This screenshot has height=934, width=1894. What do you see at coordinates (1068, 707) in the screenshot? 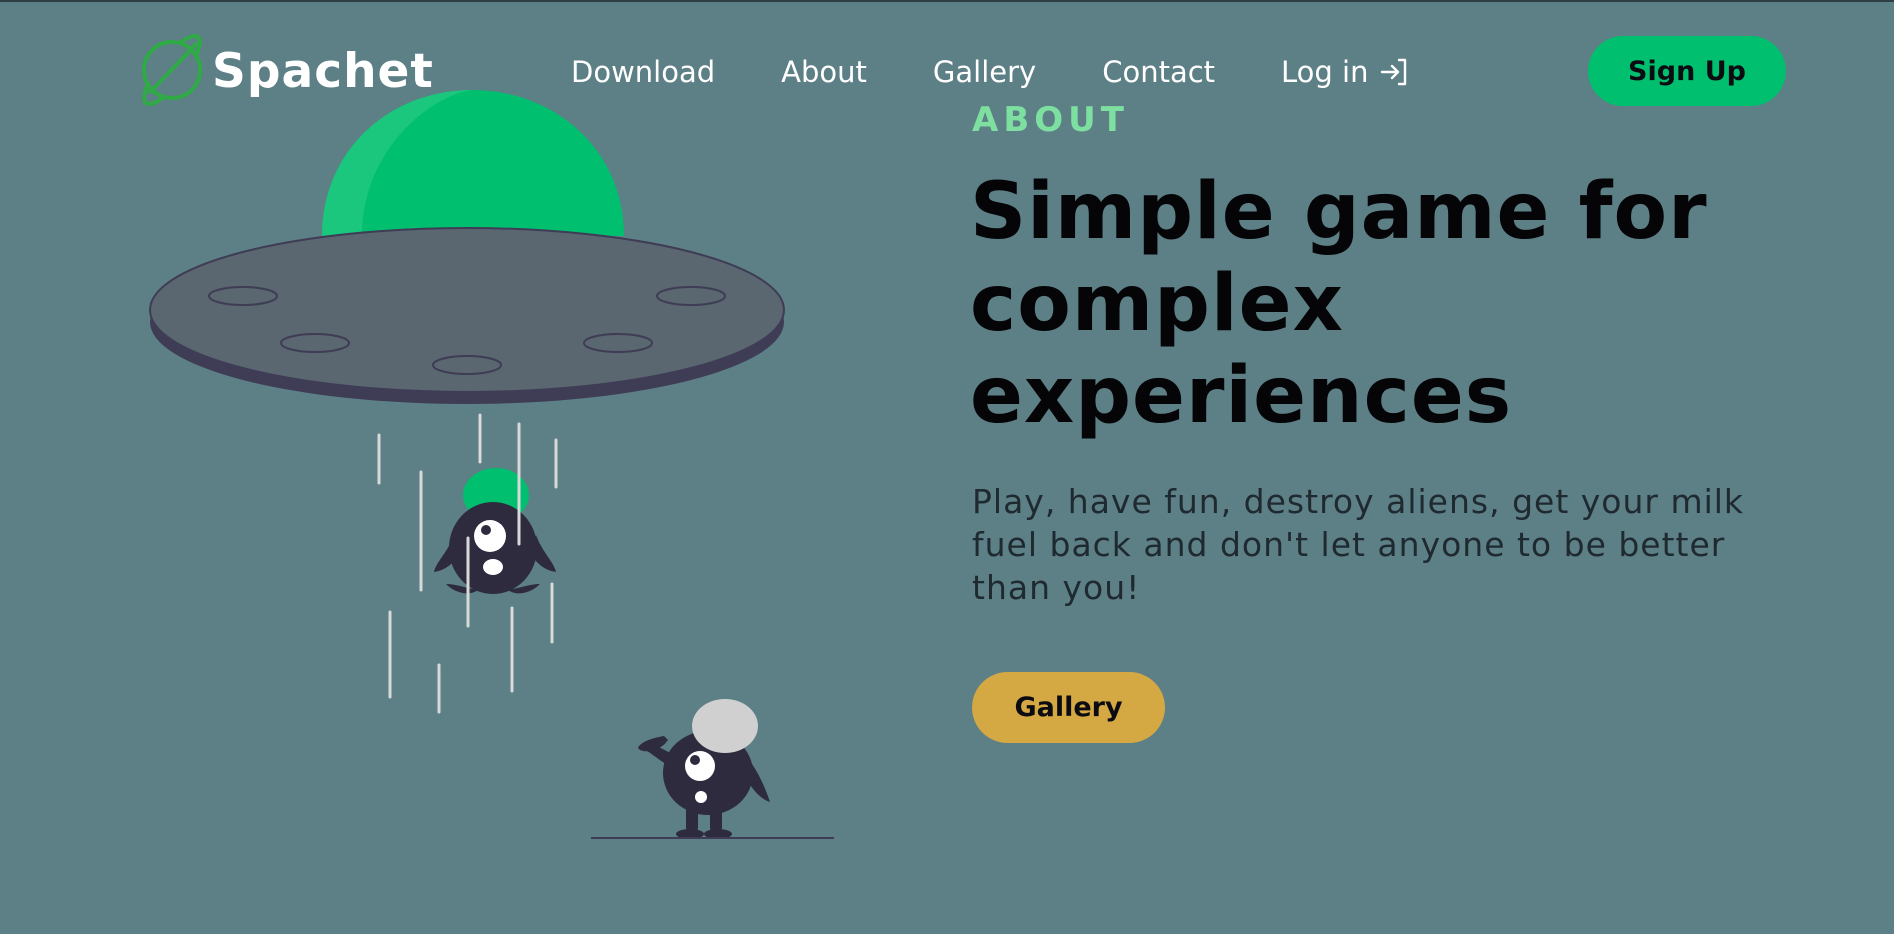
I see `gallery-button: Gallery` at bounding box center [1068, 707].